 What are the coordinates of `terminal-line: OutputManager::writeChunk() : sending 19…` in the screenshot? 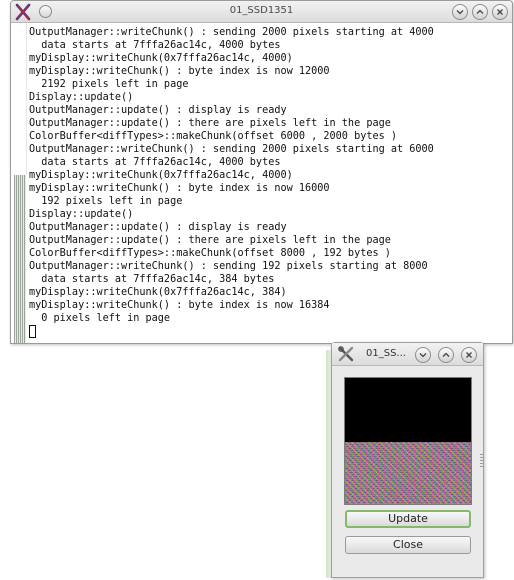 It's located at (228, 266).